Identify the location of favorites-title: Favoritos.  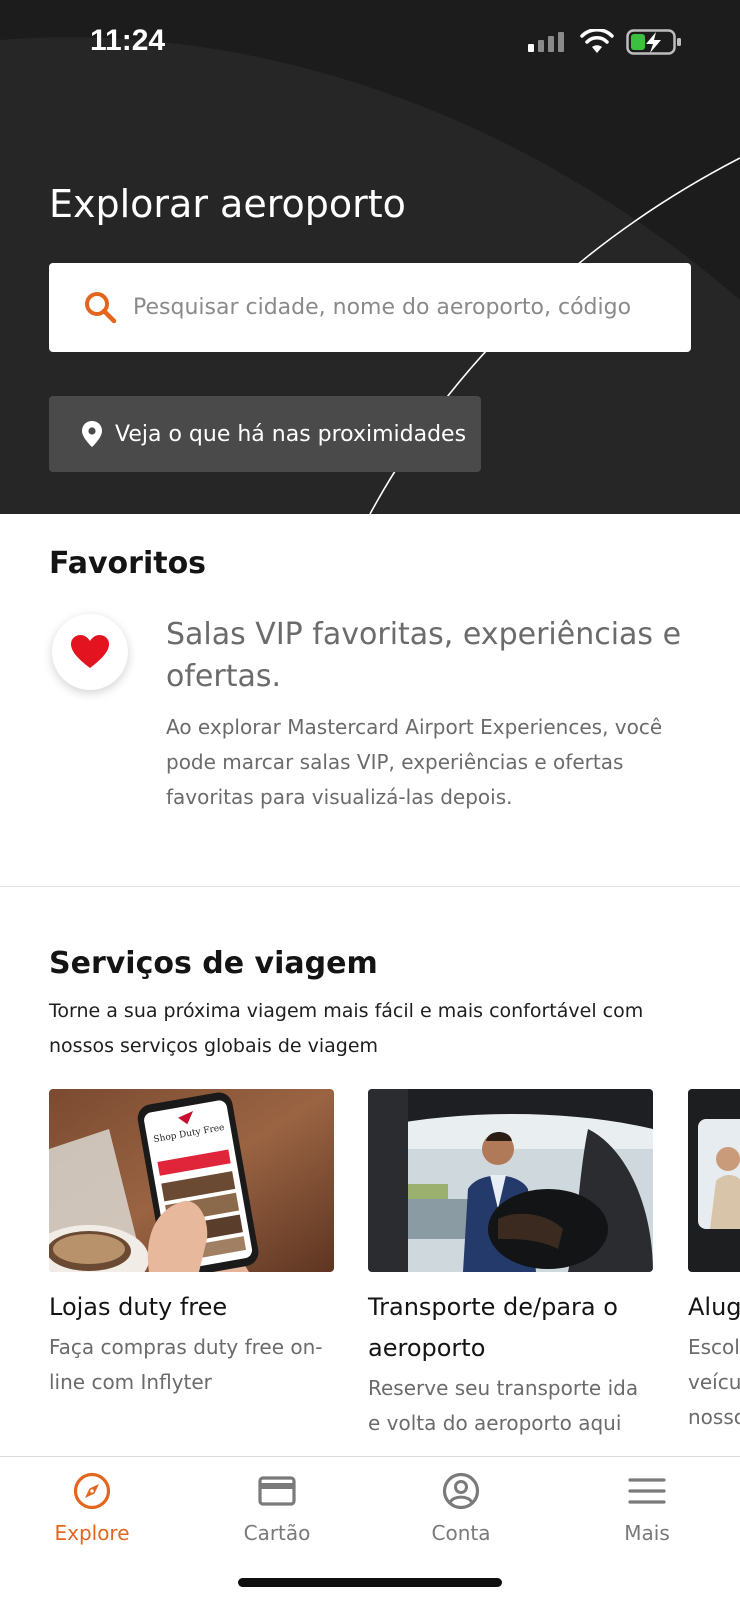
(128, 563).